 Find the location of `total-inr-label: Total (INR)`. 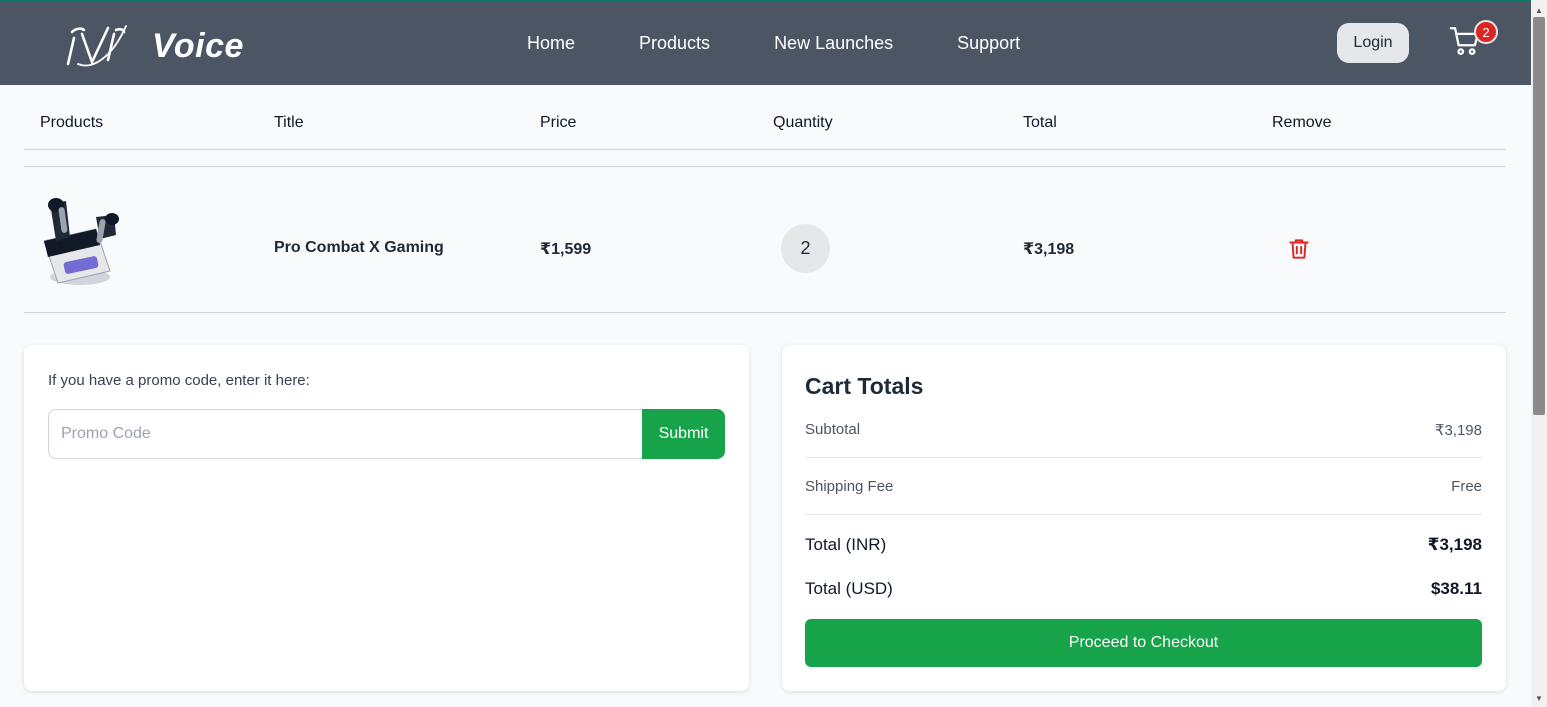

total-inr-label: Total (INR) is located at coordinates (846, 544).